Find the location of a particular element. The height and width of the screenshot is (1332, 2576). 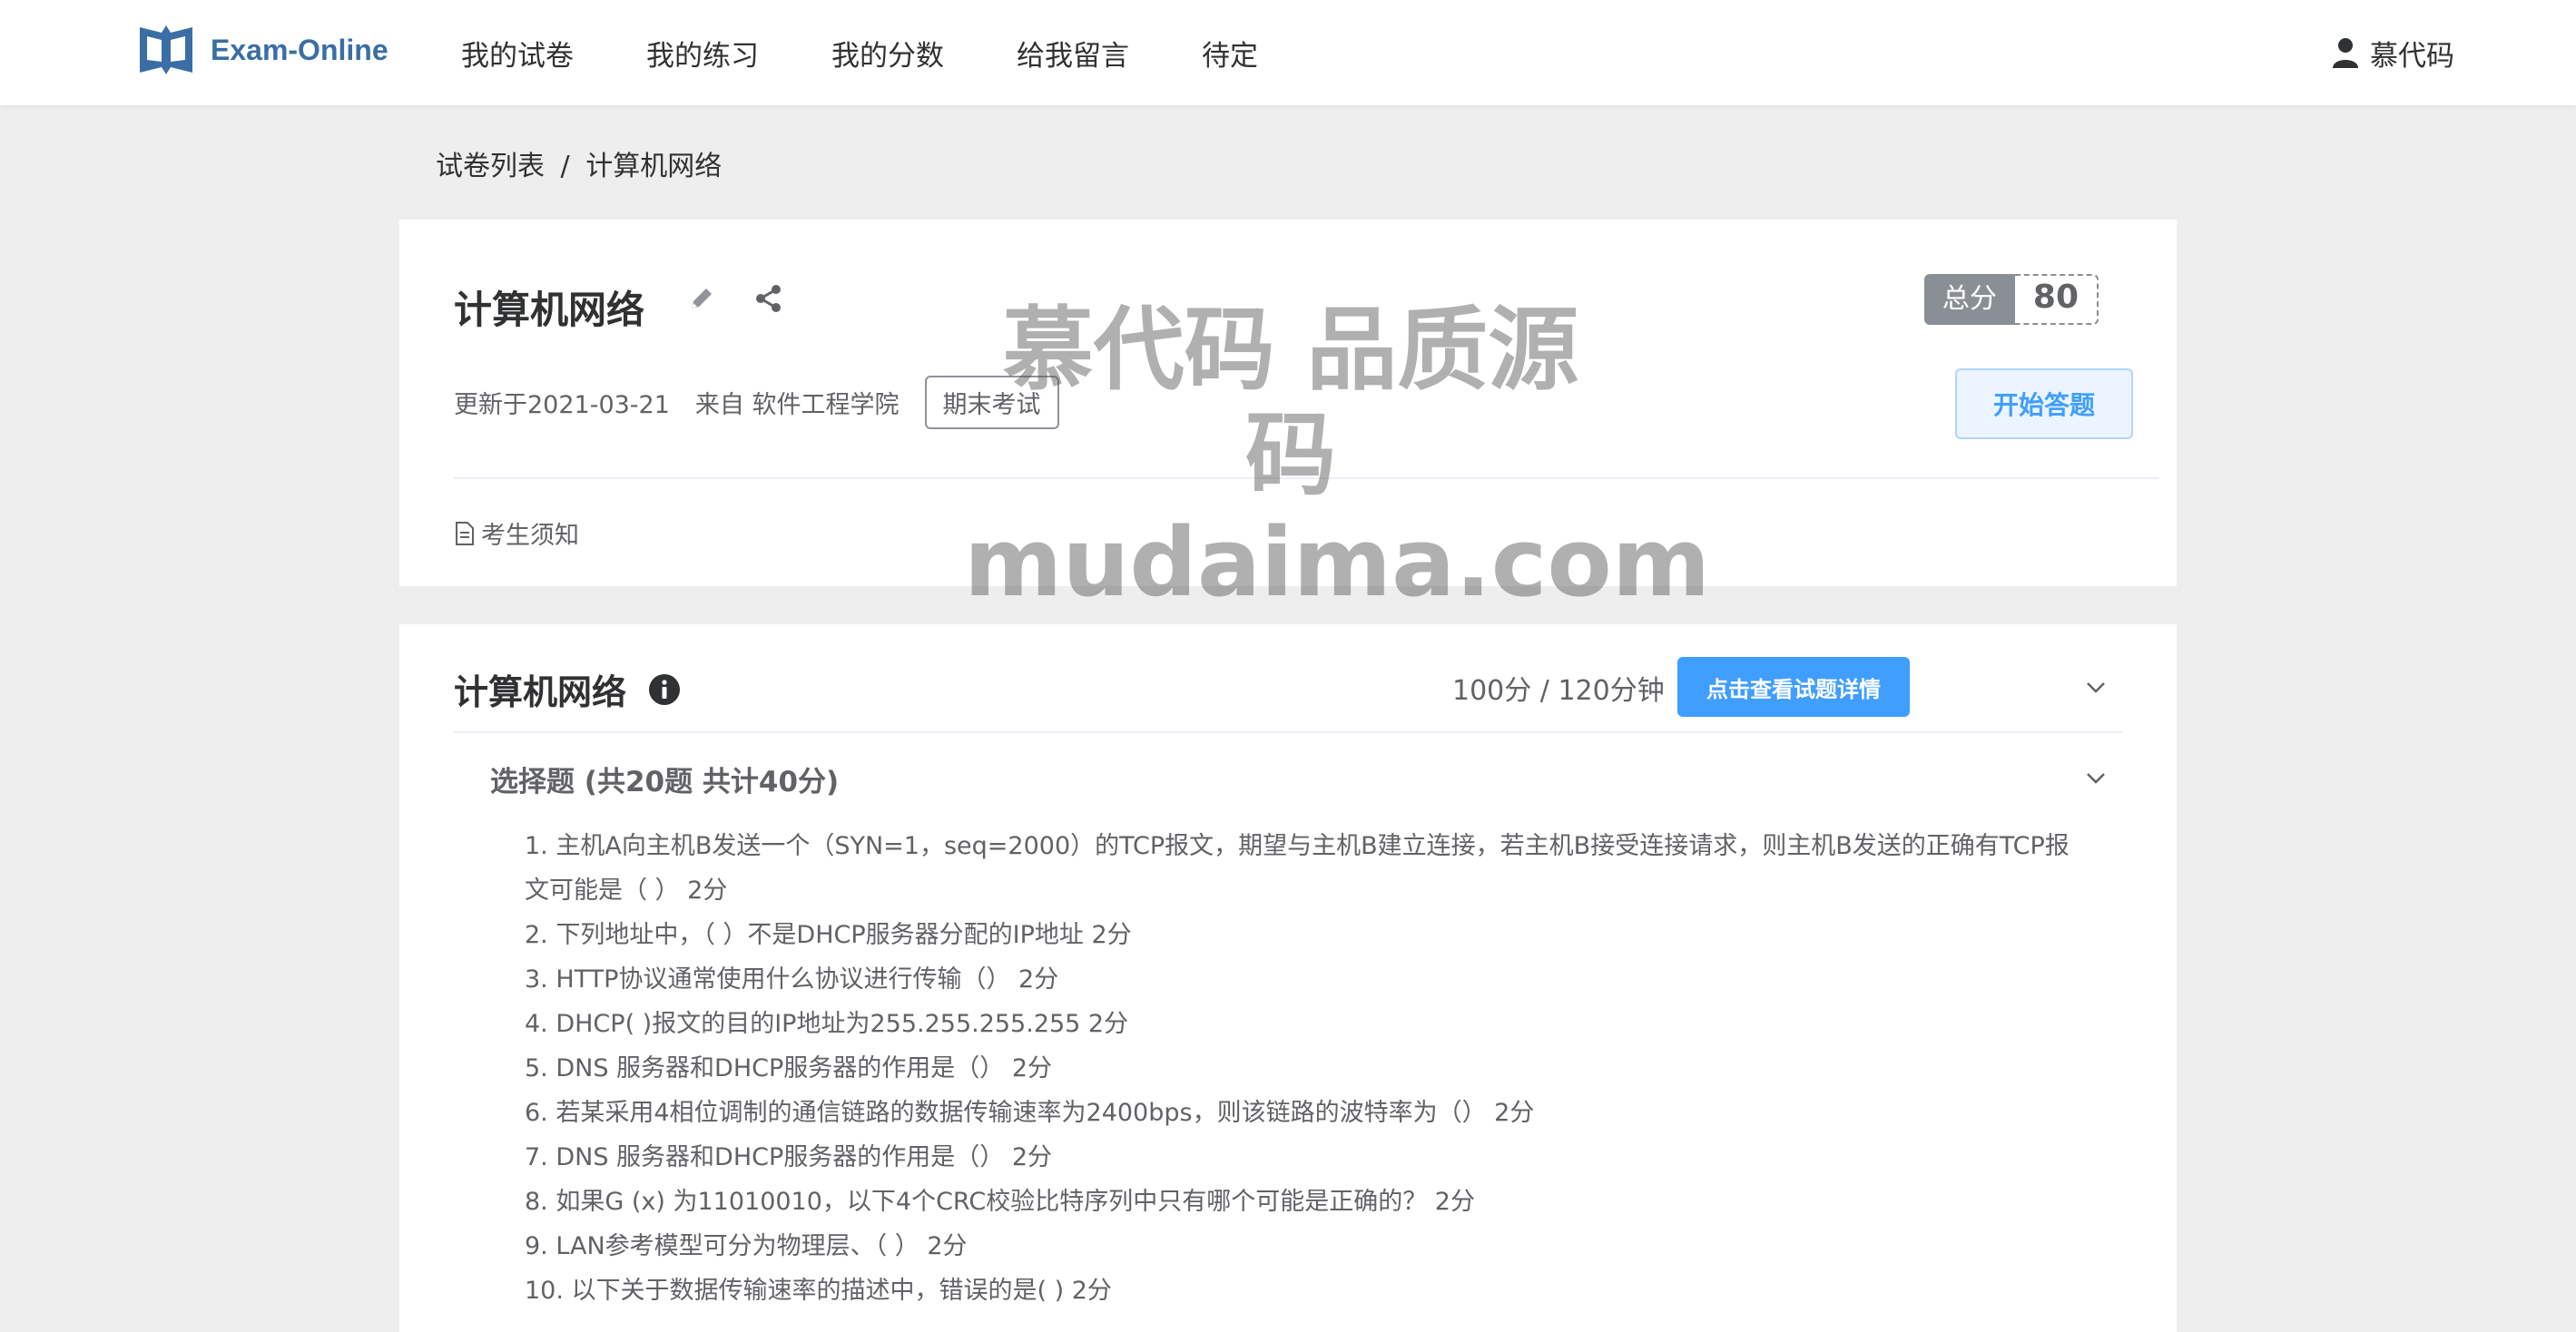

share-icon is located at coordinates (768, 298).